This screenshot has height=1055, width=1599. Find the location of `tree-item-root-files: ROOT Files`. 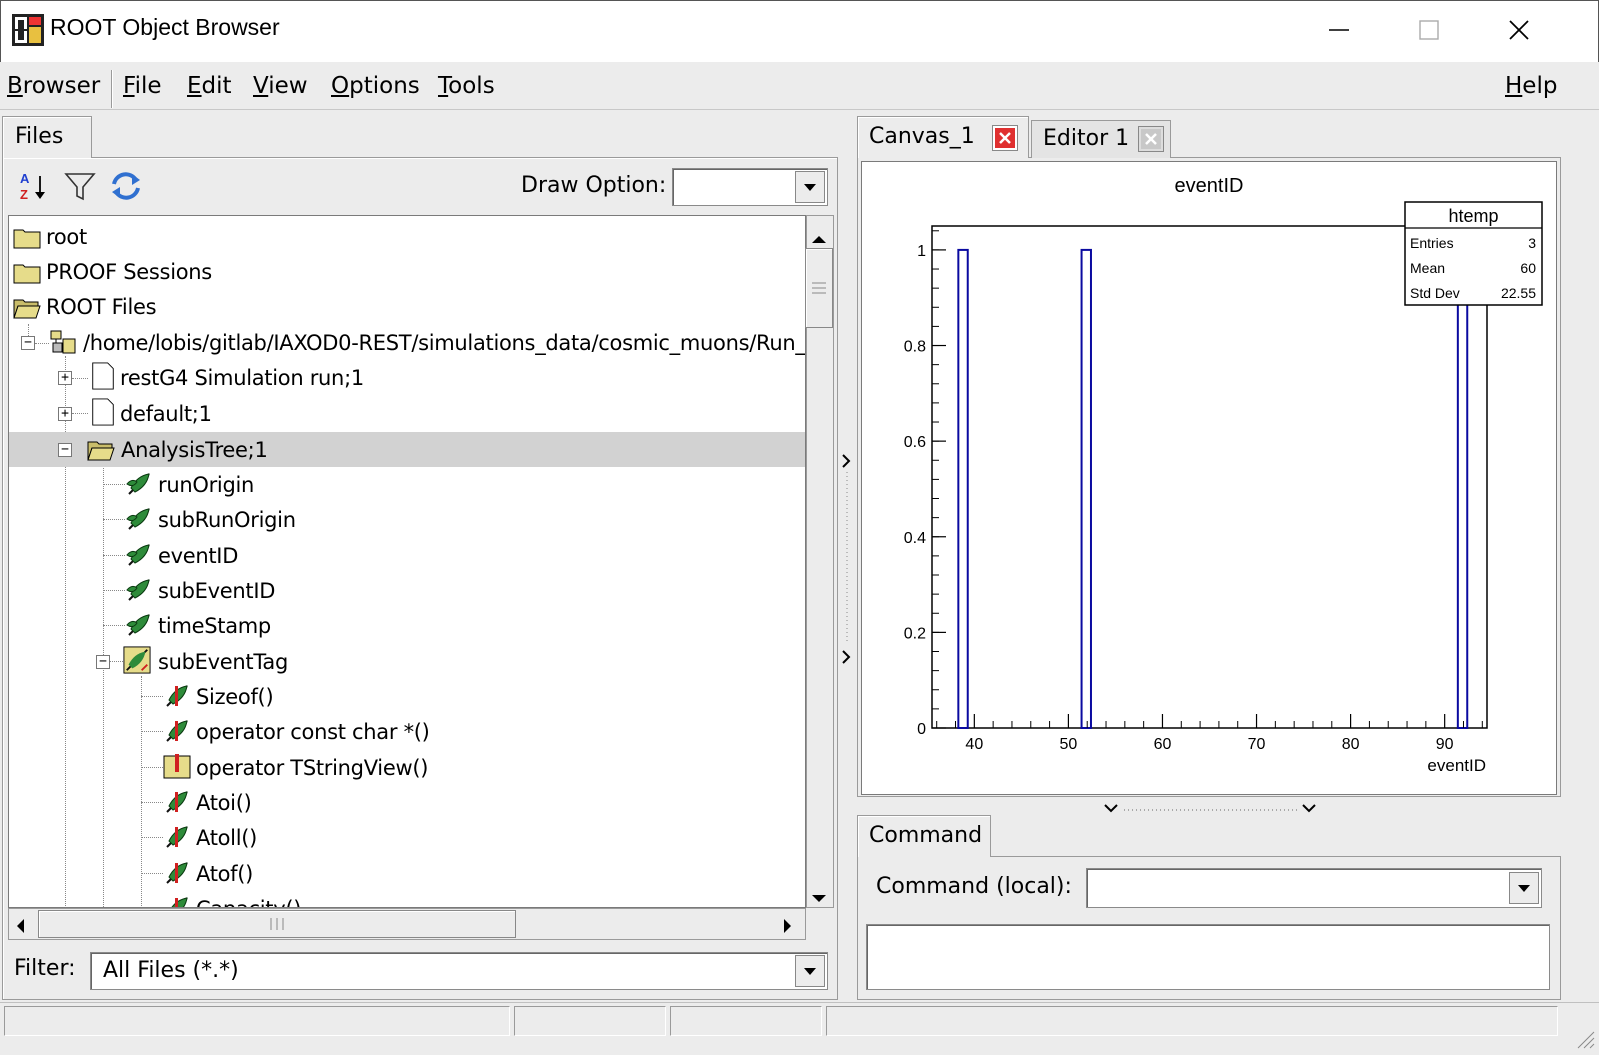

tree-item-root-files: ROOT Files is located at coordinates (407, 306).